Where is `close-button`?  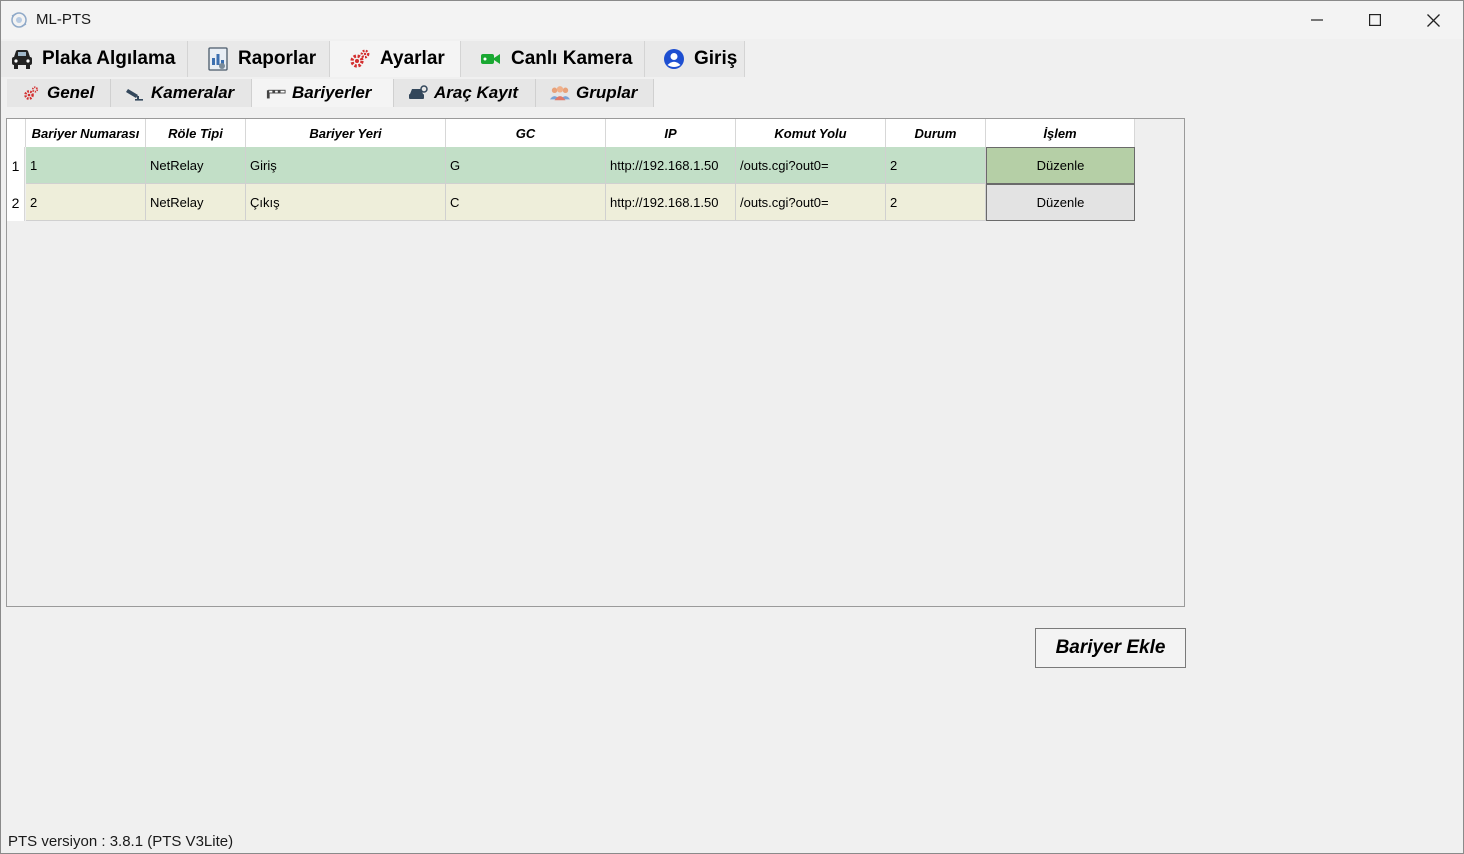 close-button is located at coordinates (1433, 20).